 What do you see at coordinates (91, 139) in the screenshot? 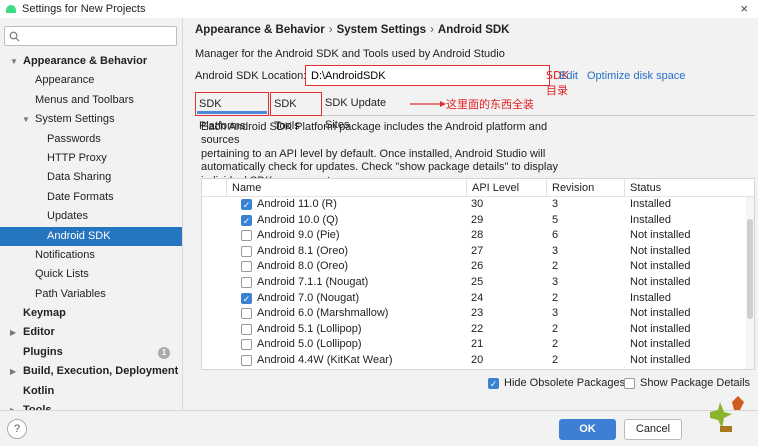
I see `sidebar-item-passwords: Passwords` at bounding box center [91, 139].